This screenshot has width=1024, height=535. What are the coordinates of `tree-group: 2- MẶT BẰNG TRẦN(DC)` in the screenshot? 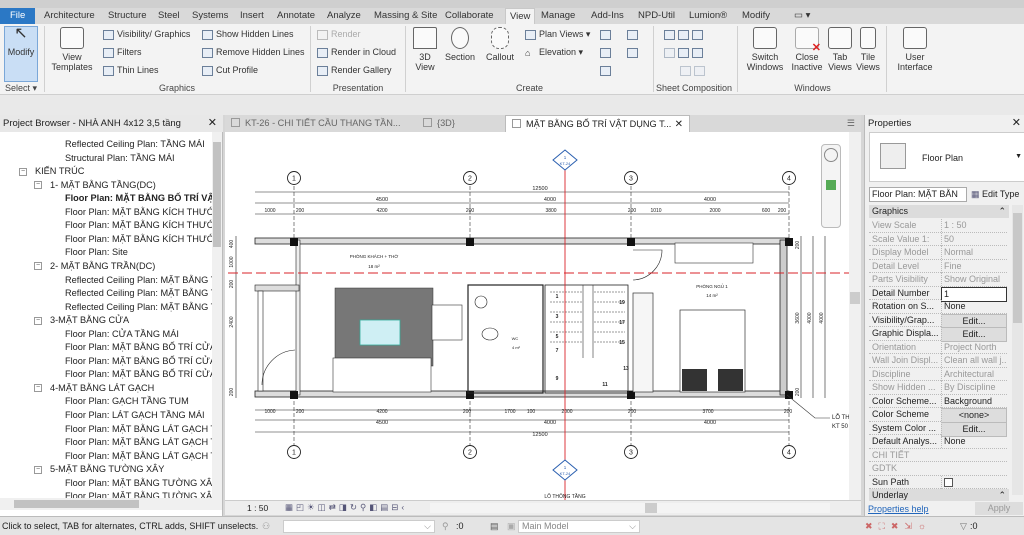 It's located at (102, 266).